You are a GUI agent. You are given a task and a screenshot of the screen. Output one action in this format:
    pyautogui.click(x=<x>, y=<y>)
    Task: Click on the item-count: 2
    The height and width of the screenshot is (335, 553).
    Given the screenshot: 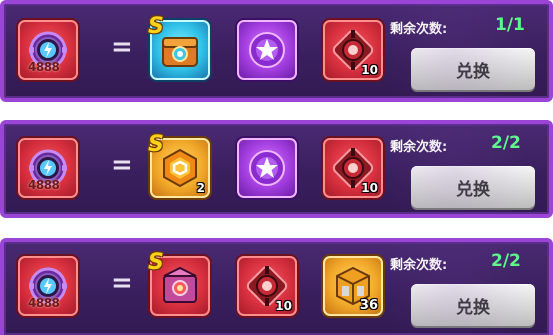 What is the action you would take?
    pyautogui.click(x=200, y=188)
    